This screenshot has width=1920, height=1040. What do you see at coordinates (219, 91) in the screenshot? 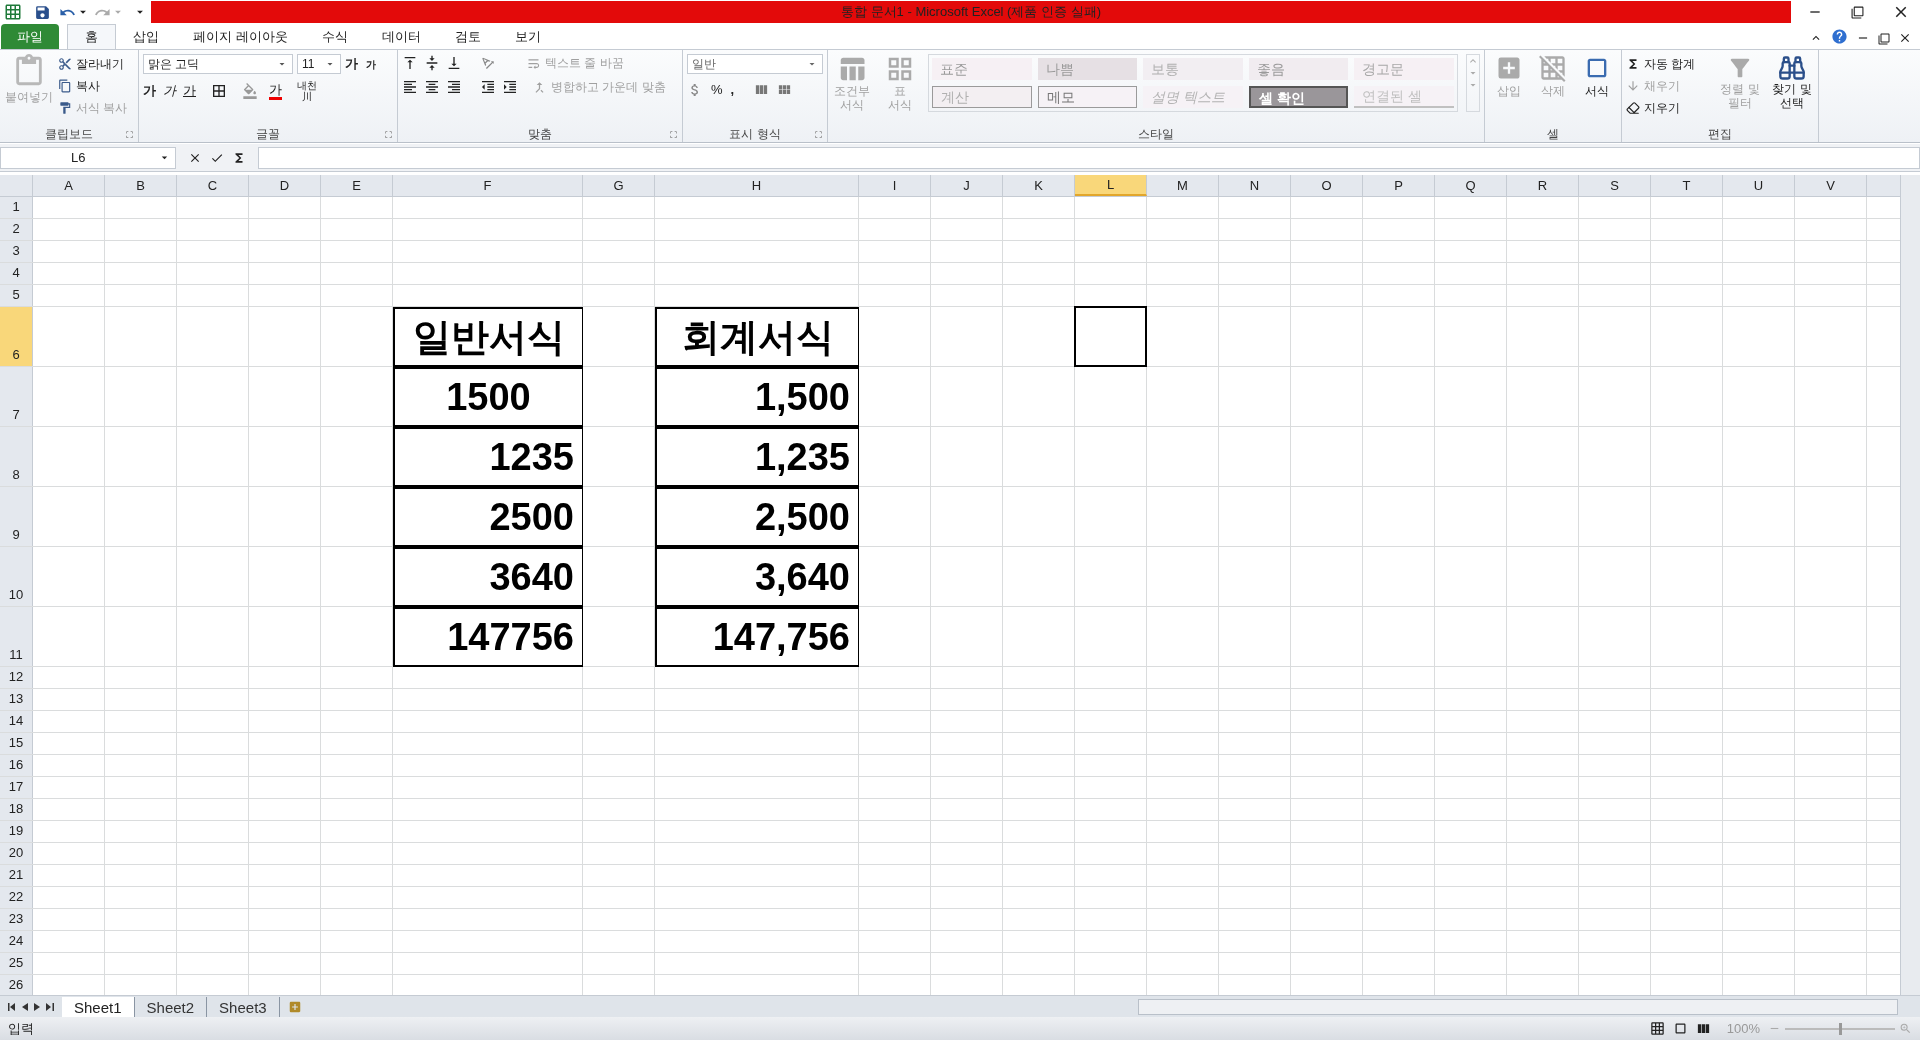
I see `borders-icon` at bounding box center [219, 91].